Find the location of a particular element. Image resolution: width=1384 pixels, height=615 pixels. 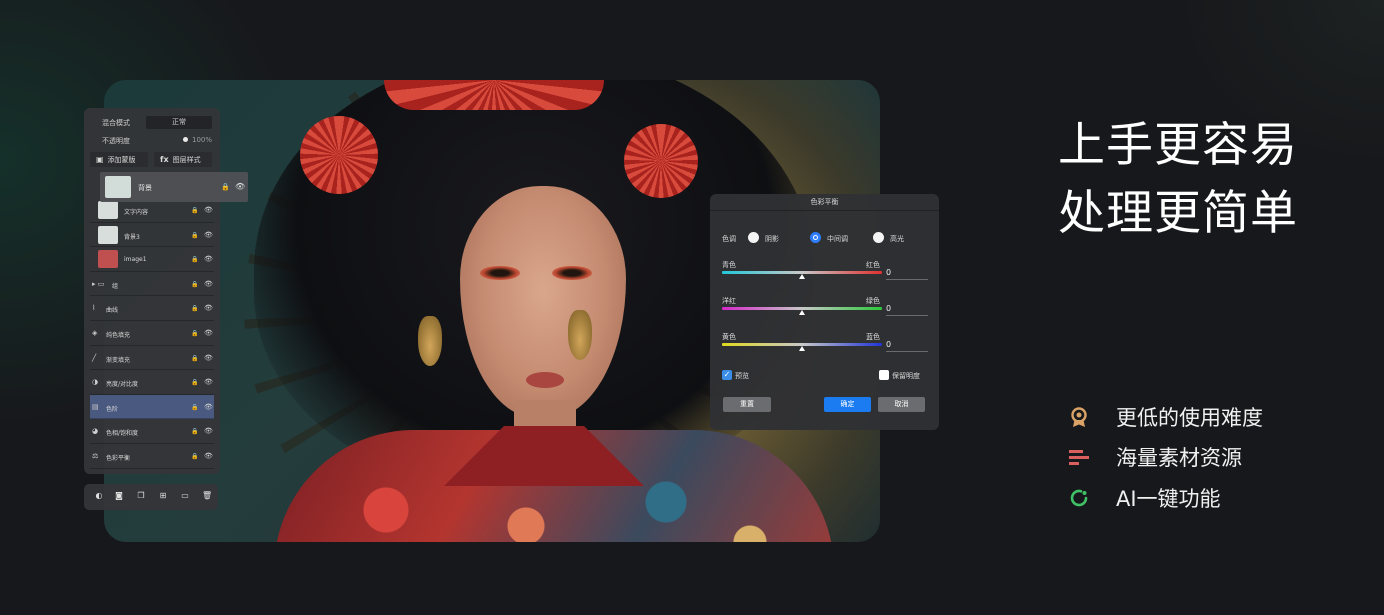

layer-name: 曲线 is located at coordinates (112, 311).